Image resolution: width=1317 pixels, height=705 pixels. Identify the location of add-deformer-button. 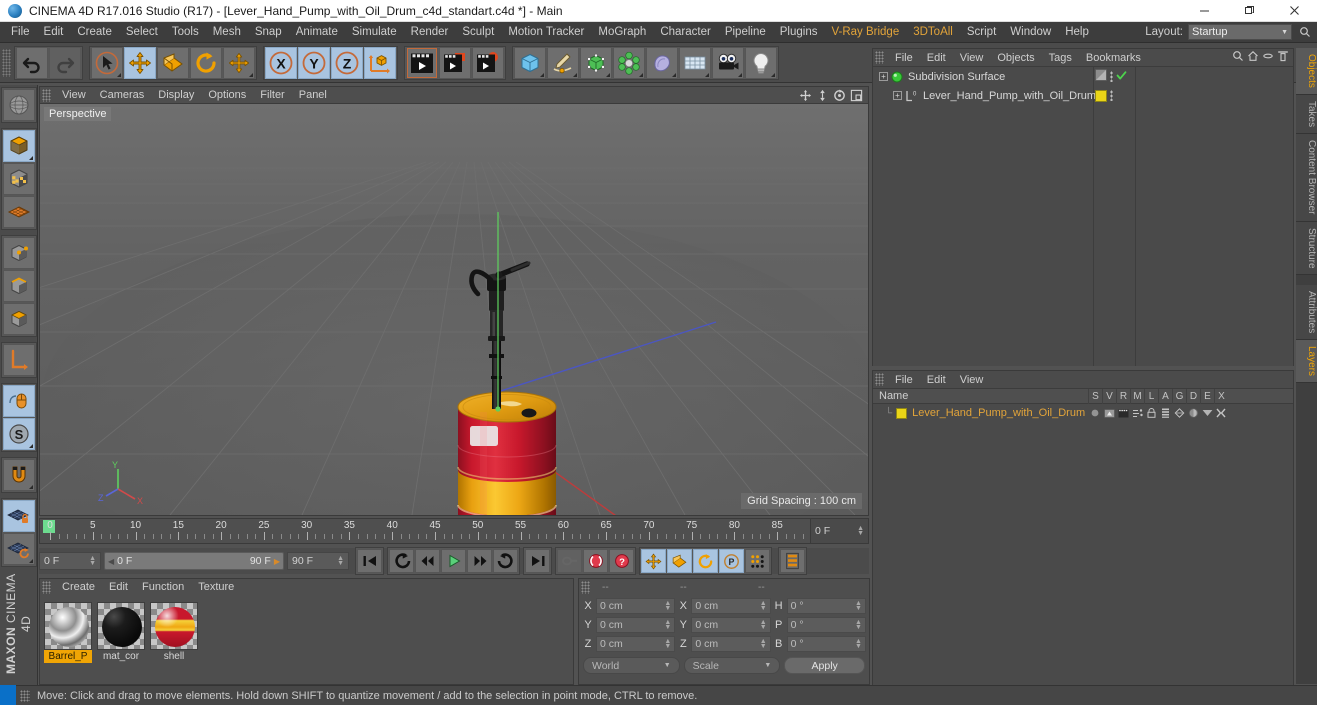
(662, 62).